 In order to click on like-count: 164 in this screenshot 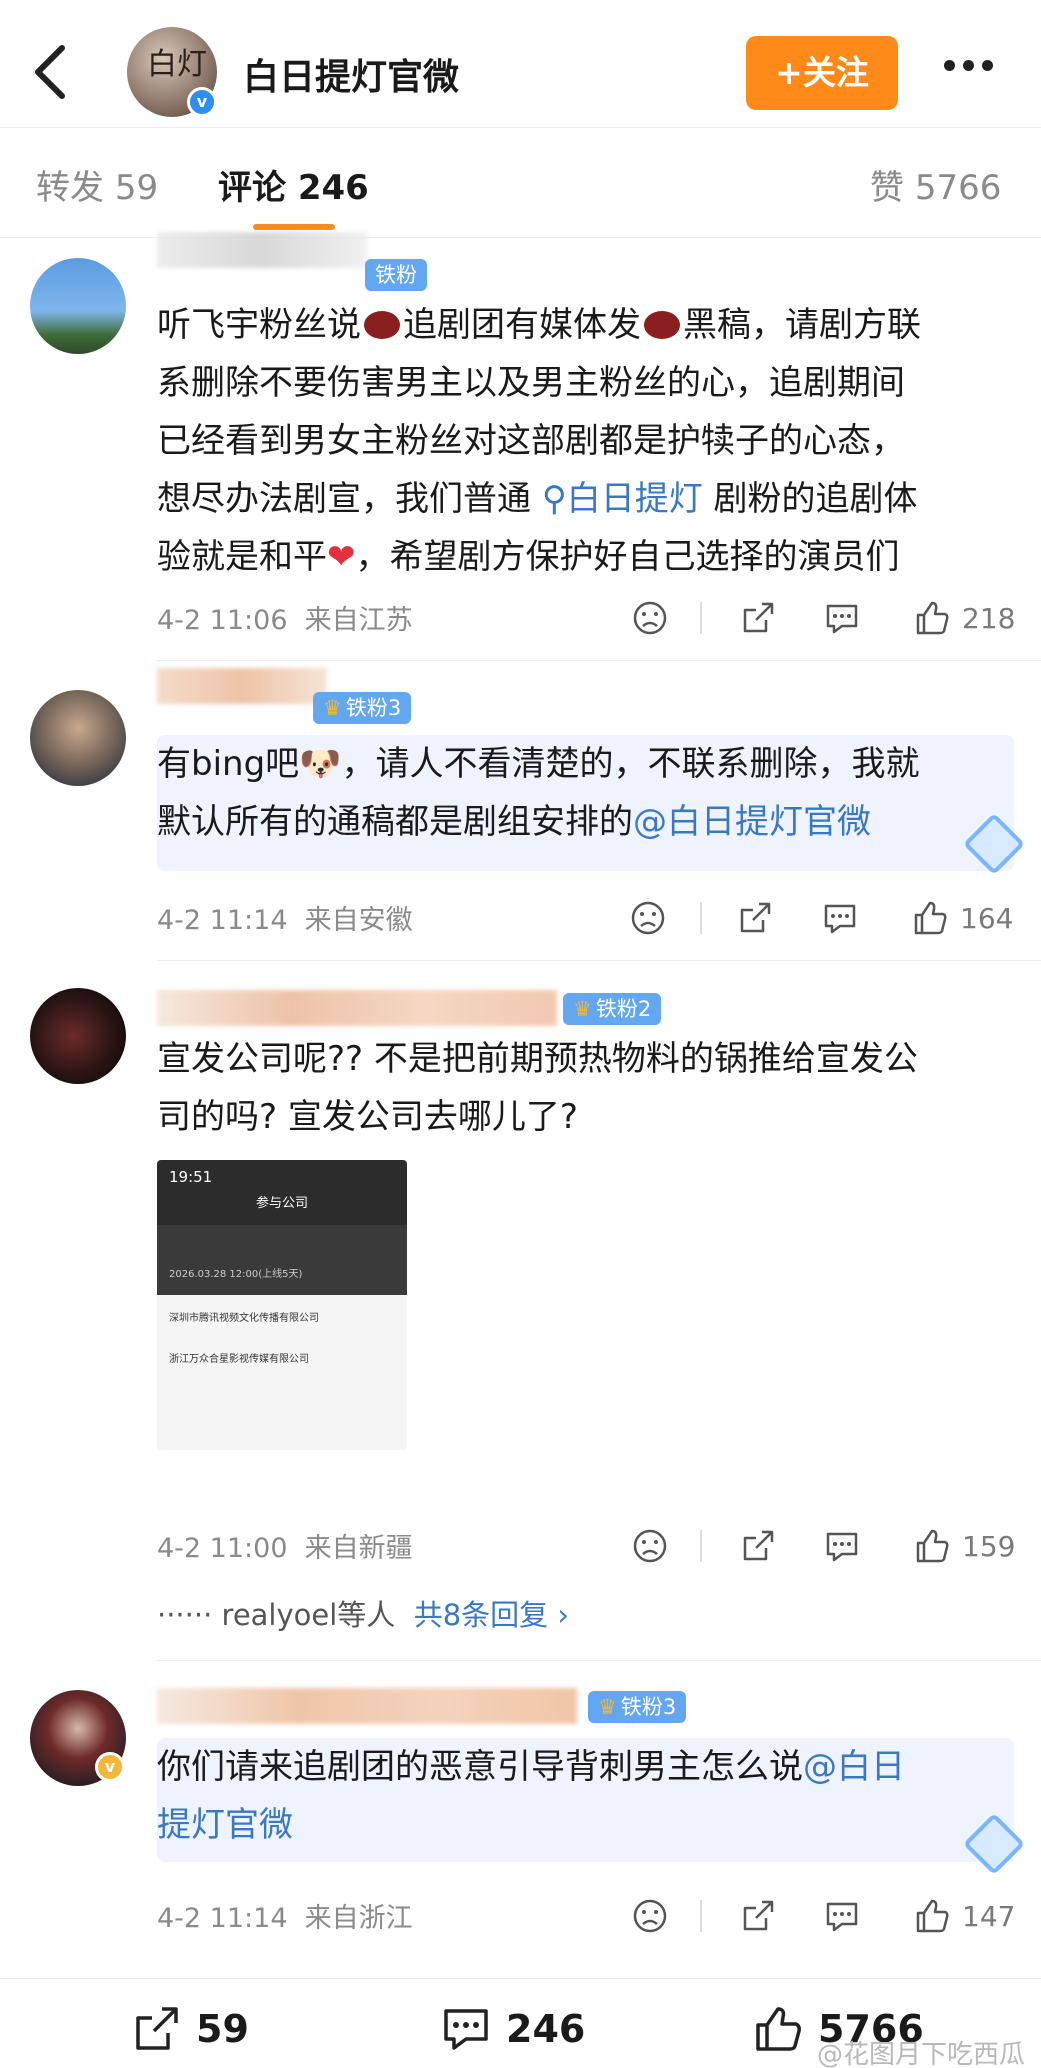, I will do `click(987, 918)`.